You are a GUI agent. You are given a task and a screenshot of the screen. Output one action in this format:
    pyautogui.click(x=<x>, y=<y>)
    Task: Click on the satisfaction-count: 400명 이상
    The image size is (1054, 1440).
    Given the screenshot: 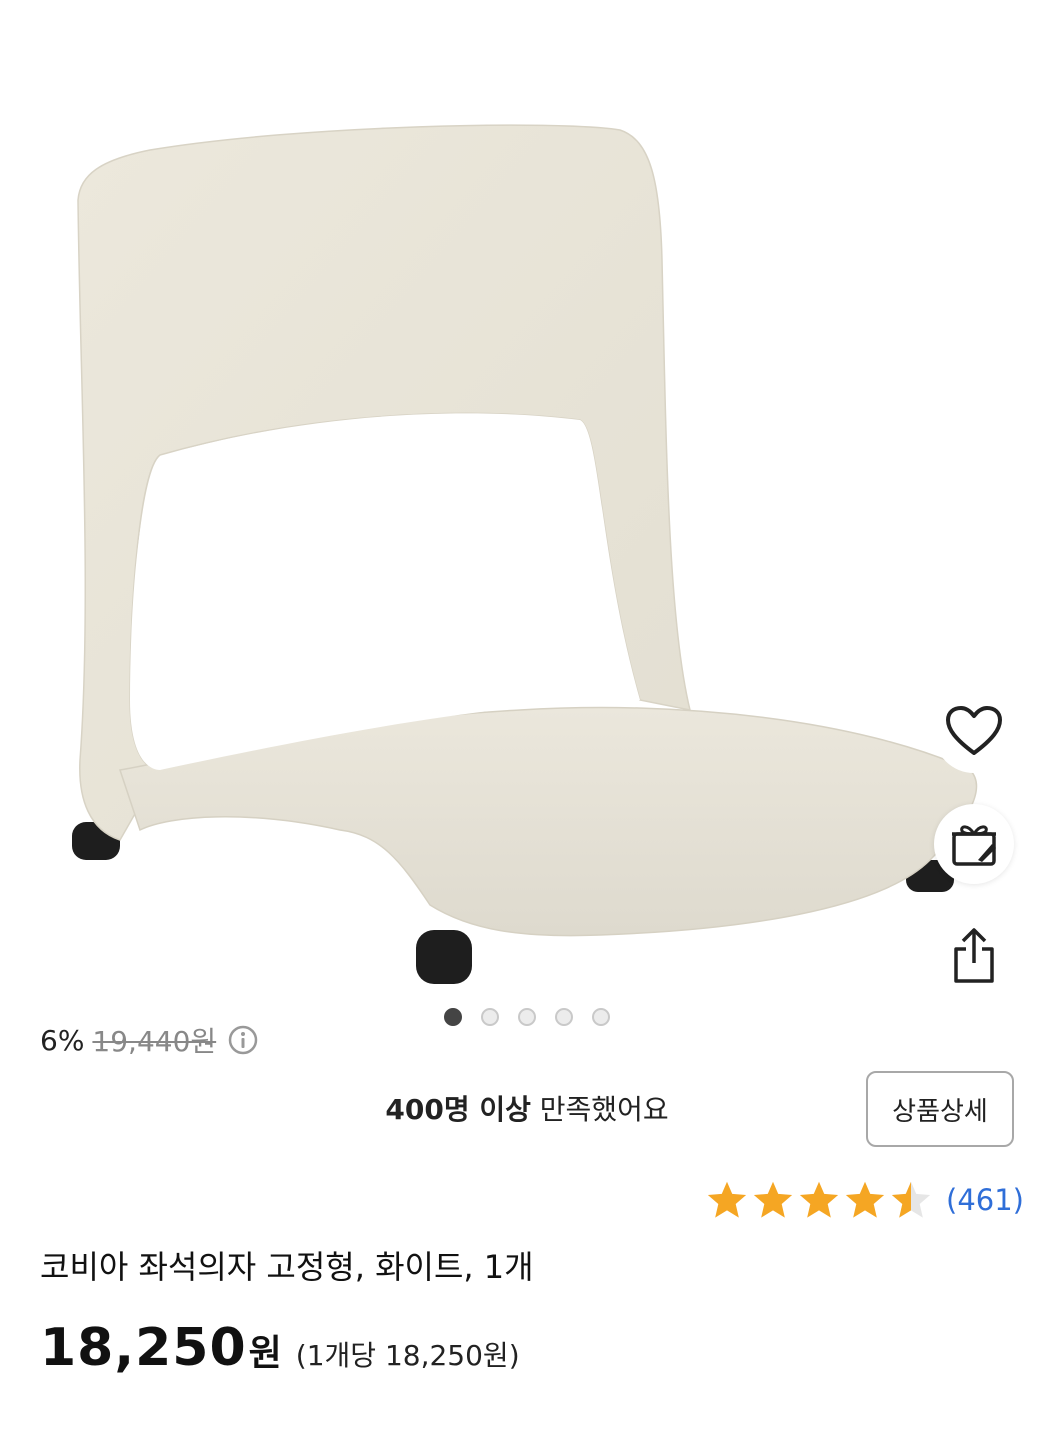 What is the action you would take?
    pyautogui.click(x=458, y=1109)
    